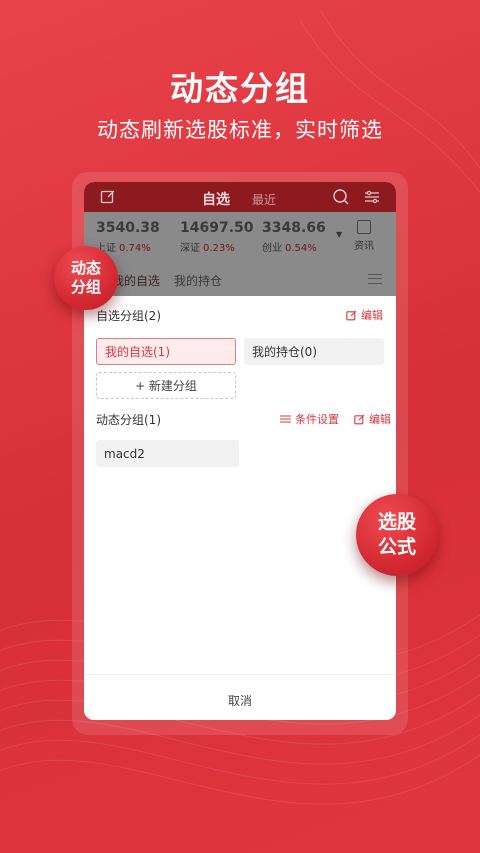 This screenshot has height=853, width=480. Describe the element at coordinates (166, 385) in the screenshot. I see `new-group-button: + 新建分组` at that location.